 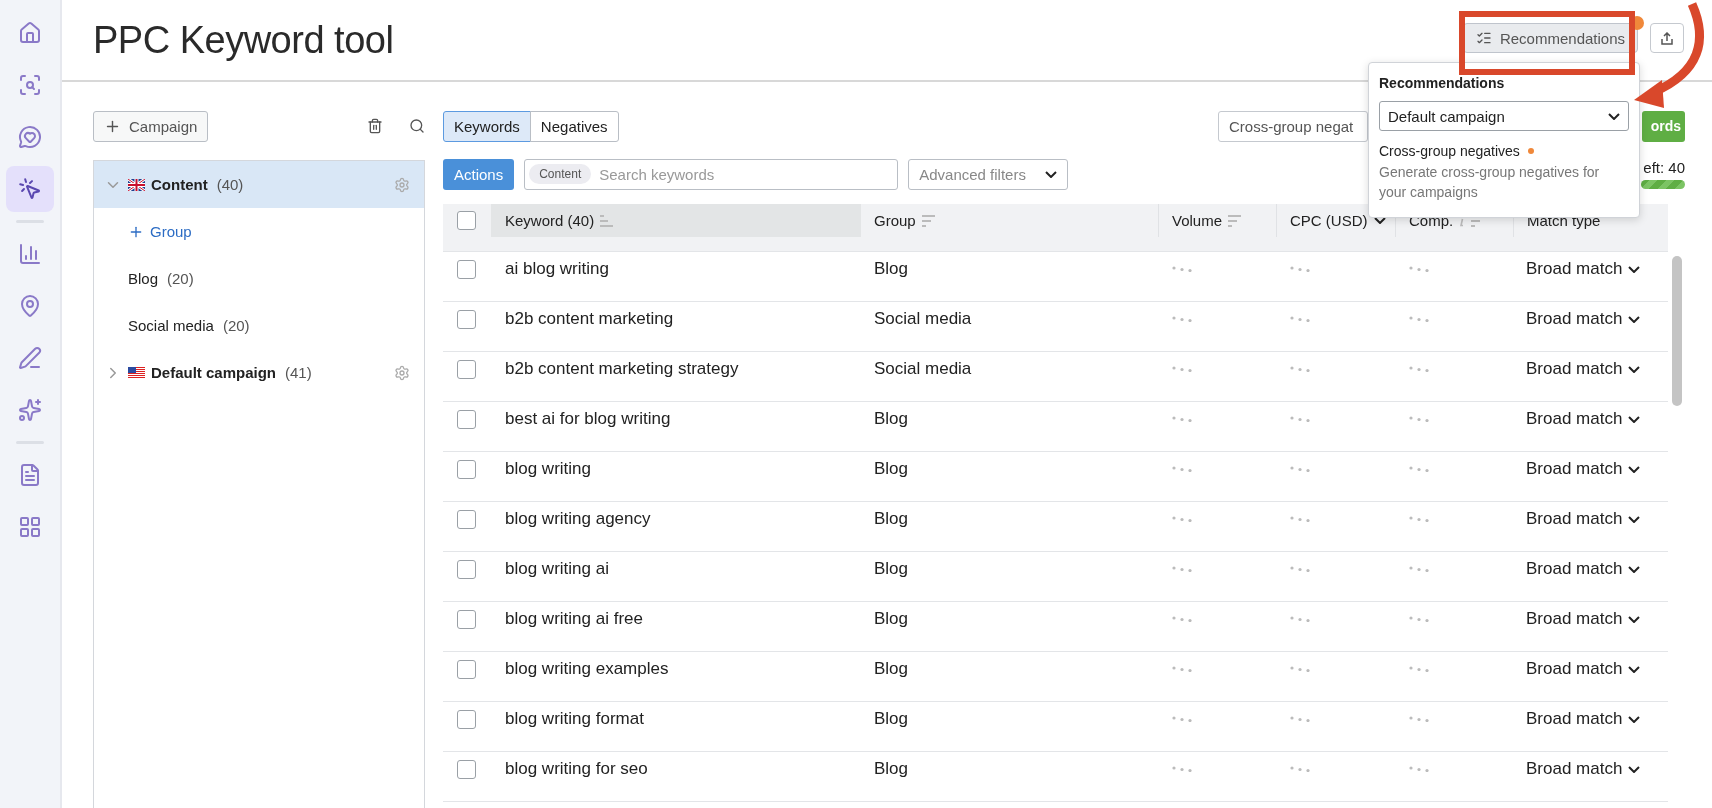 What do you see at coordinates (560, 174) in the screenshot?
I see `filter-chip: Content` at bounding box center [560, 174].